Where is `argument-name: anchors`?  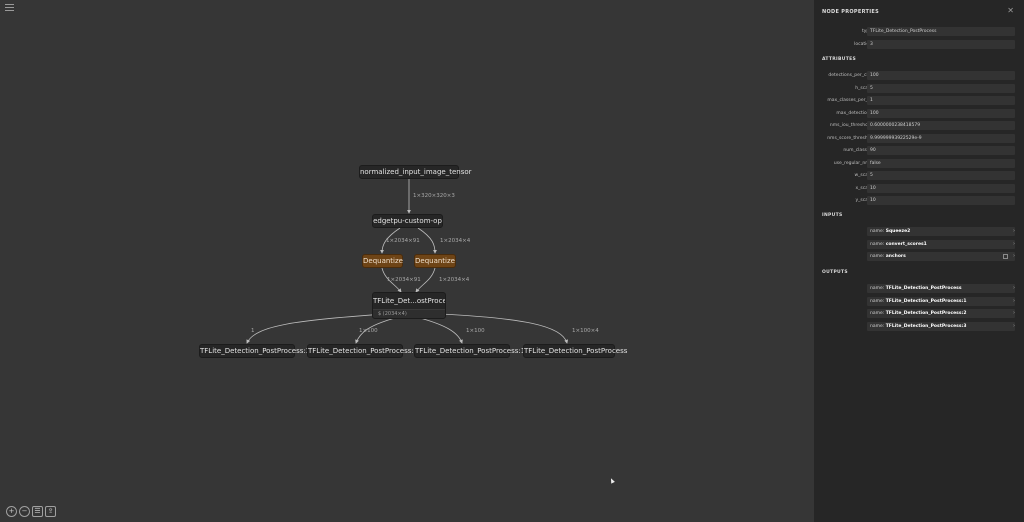 argument-name: anchors is located at coordinates (895, 256).